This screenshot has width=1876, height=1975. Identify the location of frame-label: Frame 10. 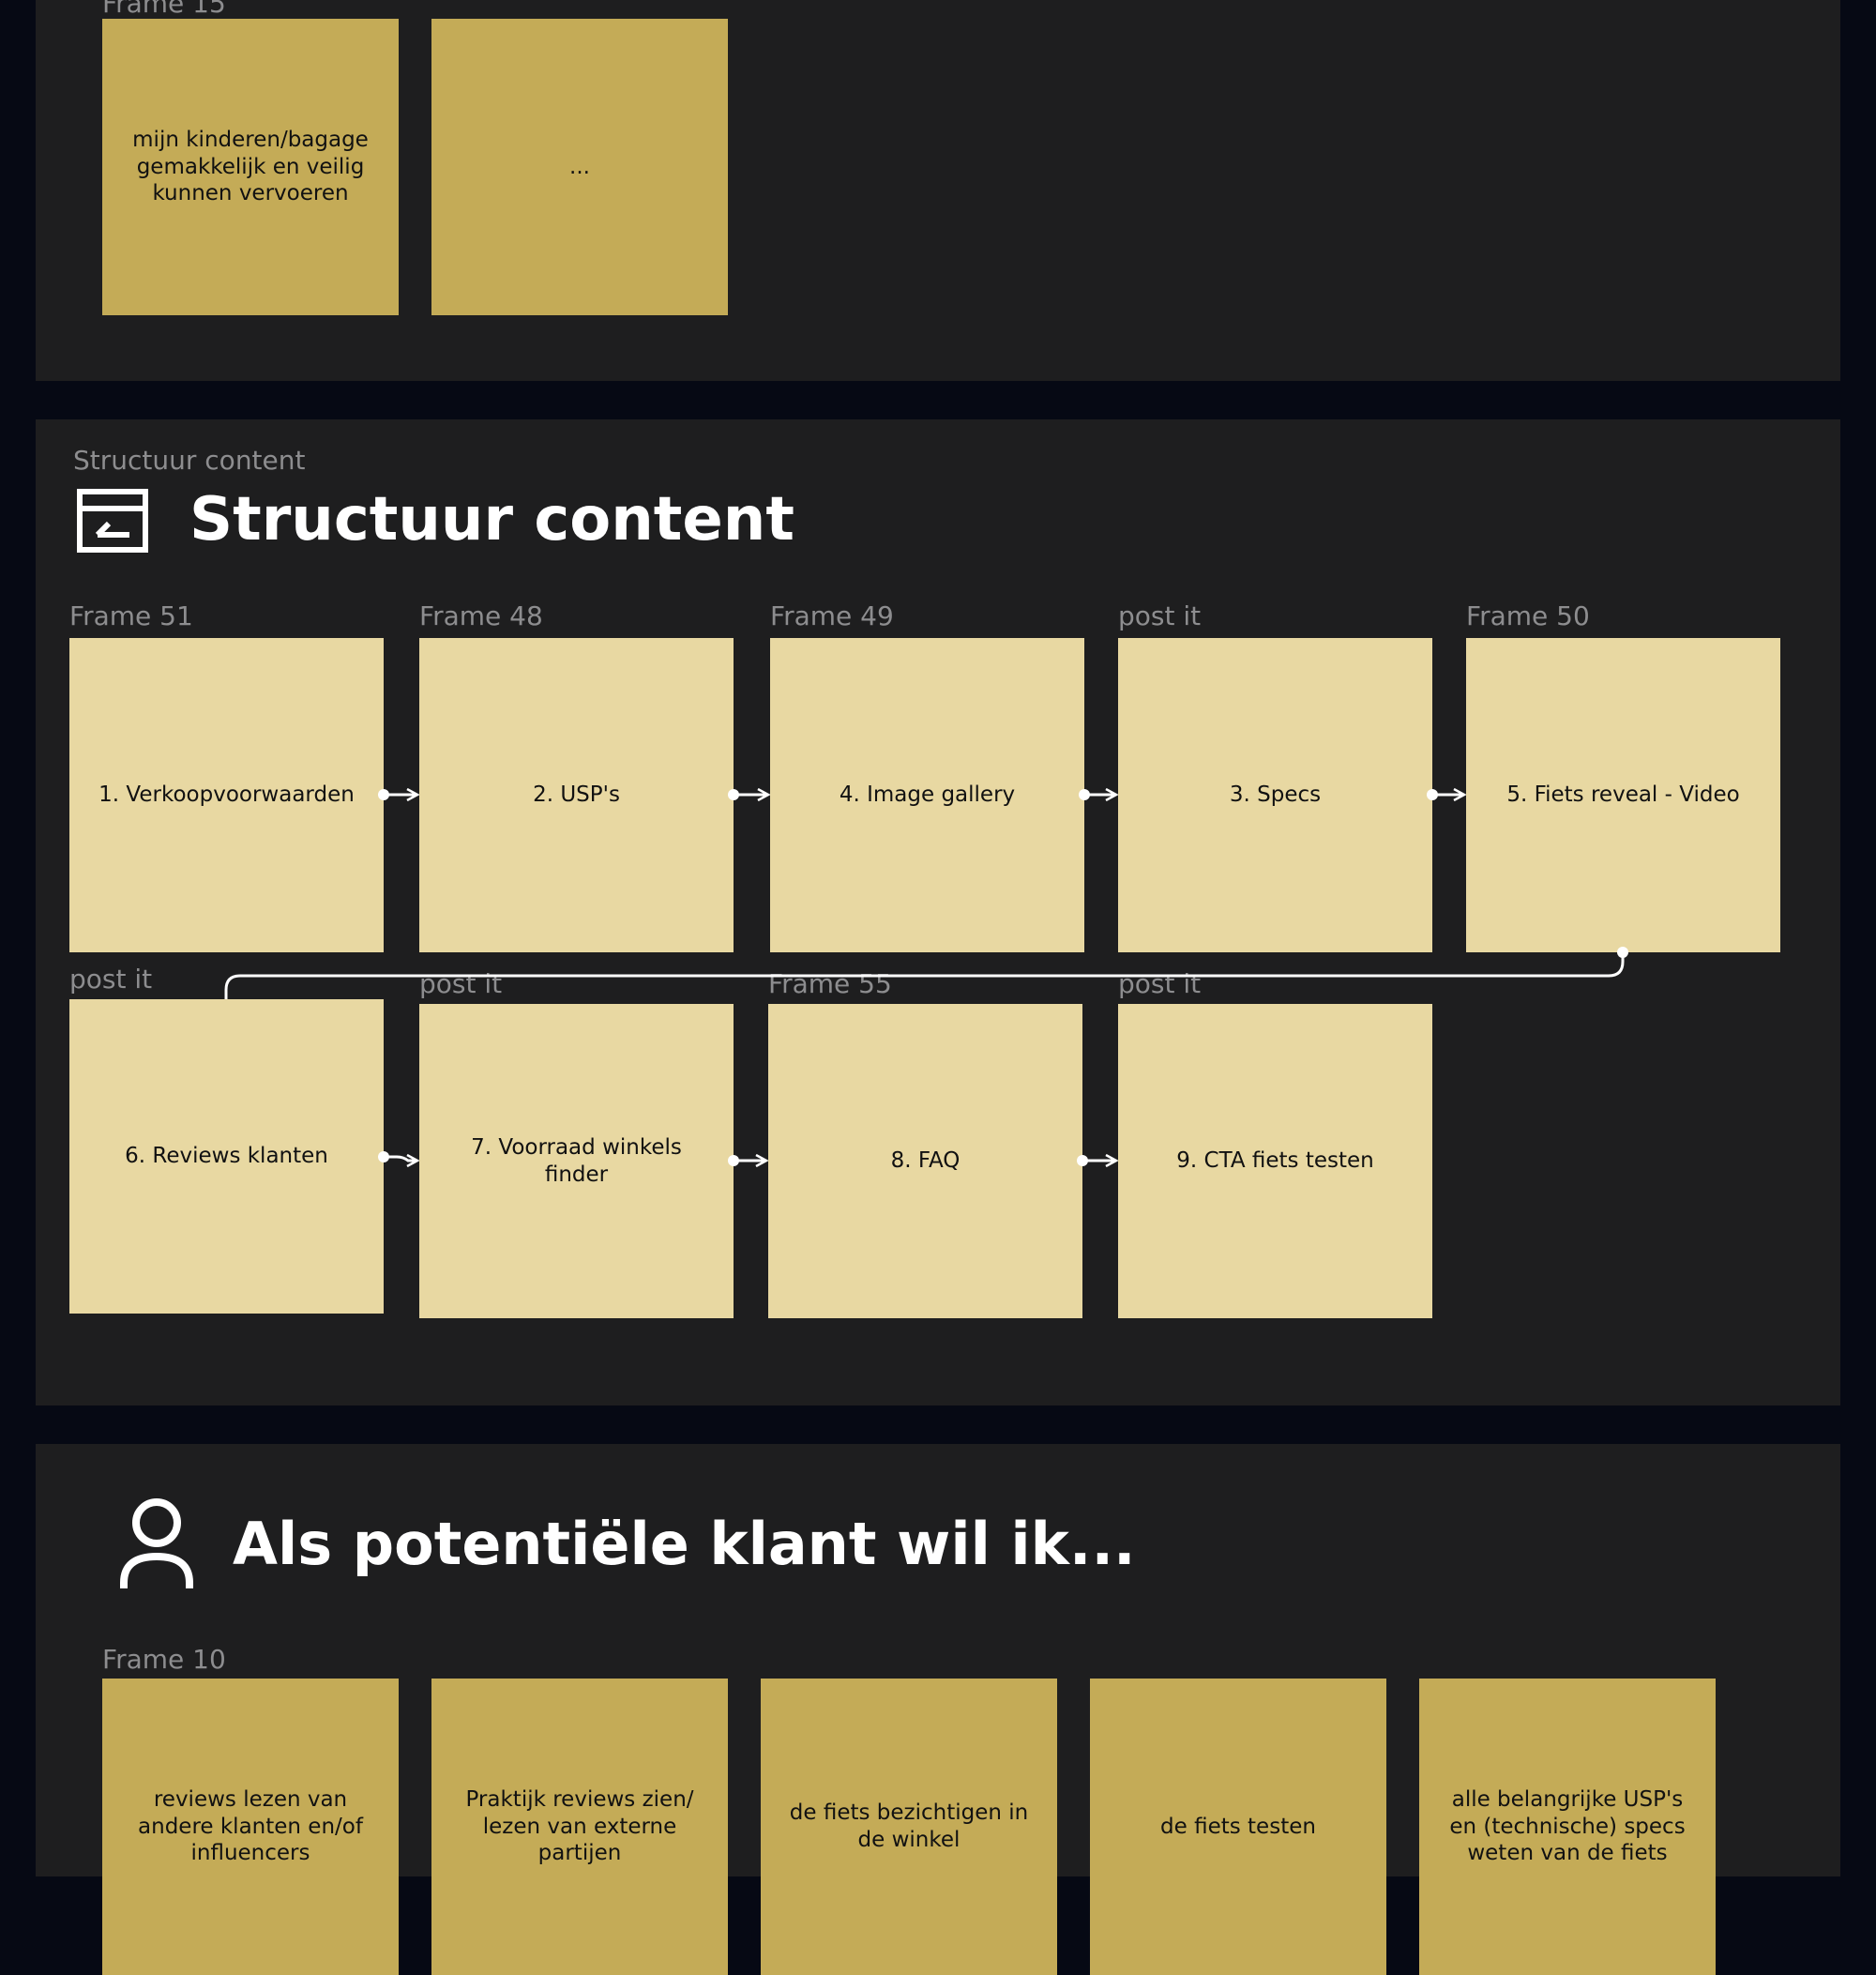
(164, 1660).